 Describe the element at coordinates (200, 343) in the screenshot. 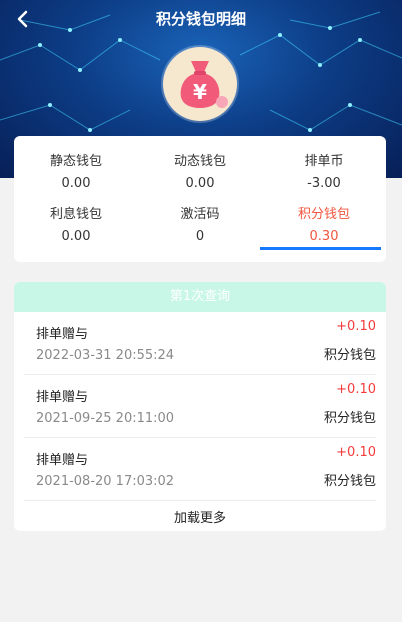

I see `record-row: 排单赠与 2022-03-31 20:55:24 +0.10 积分钱包` at that location.